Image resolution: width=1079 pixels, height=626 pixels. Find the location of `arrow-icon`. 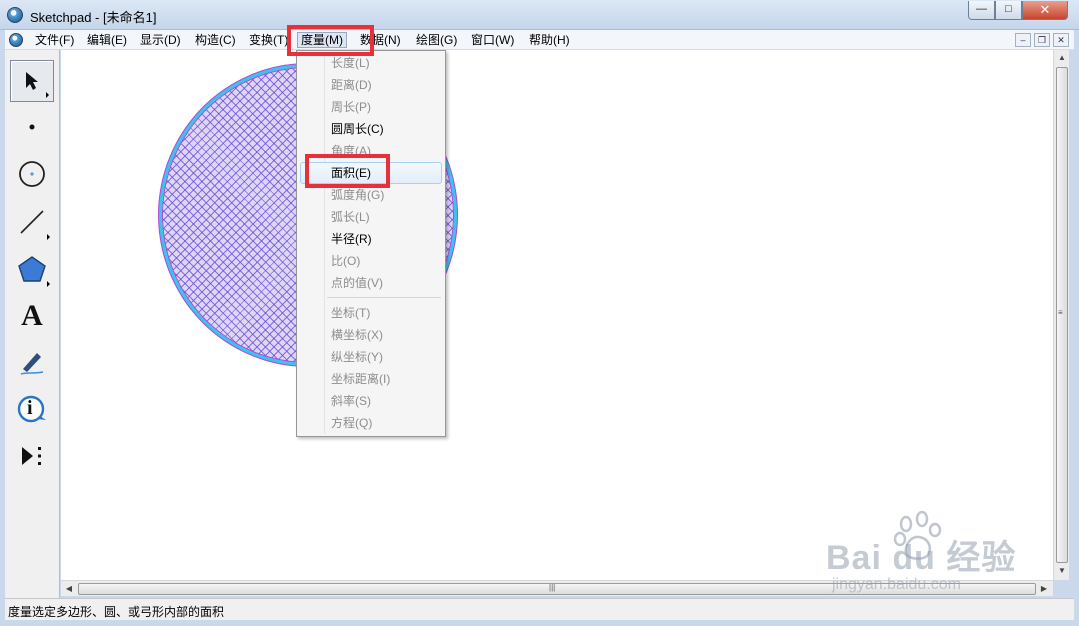

arrow-icon is located at coordinates (32, 81).